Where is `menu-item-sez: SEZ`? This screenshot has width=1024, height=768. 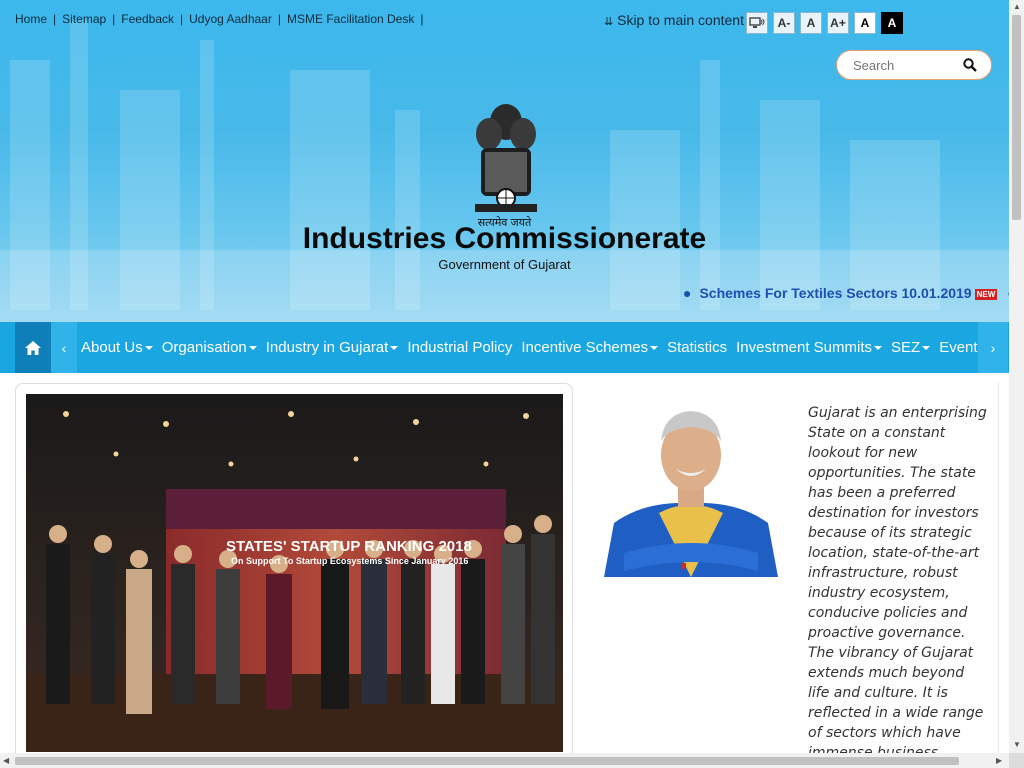 menu-item-sez: SEZ is located at coordinates (911, 347).